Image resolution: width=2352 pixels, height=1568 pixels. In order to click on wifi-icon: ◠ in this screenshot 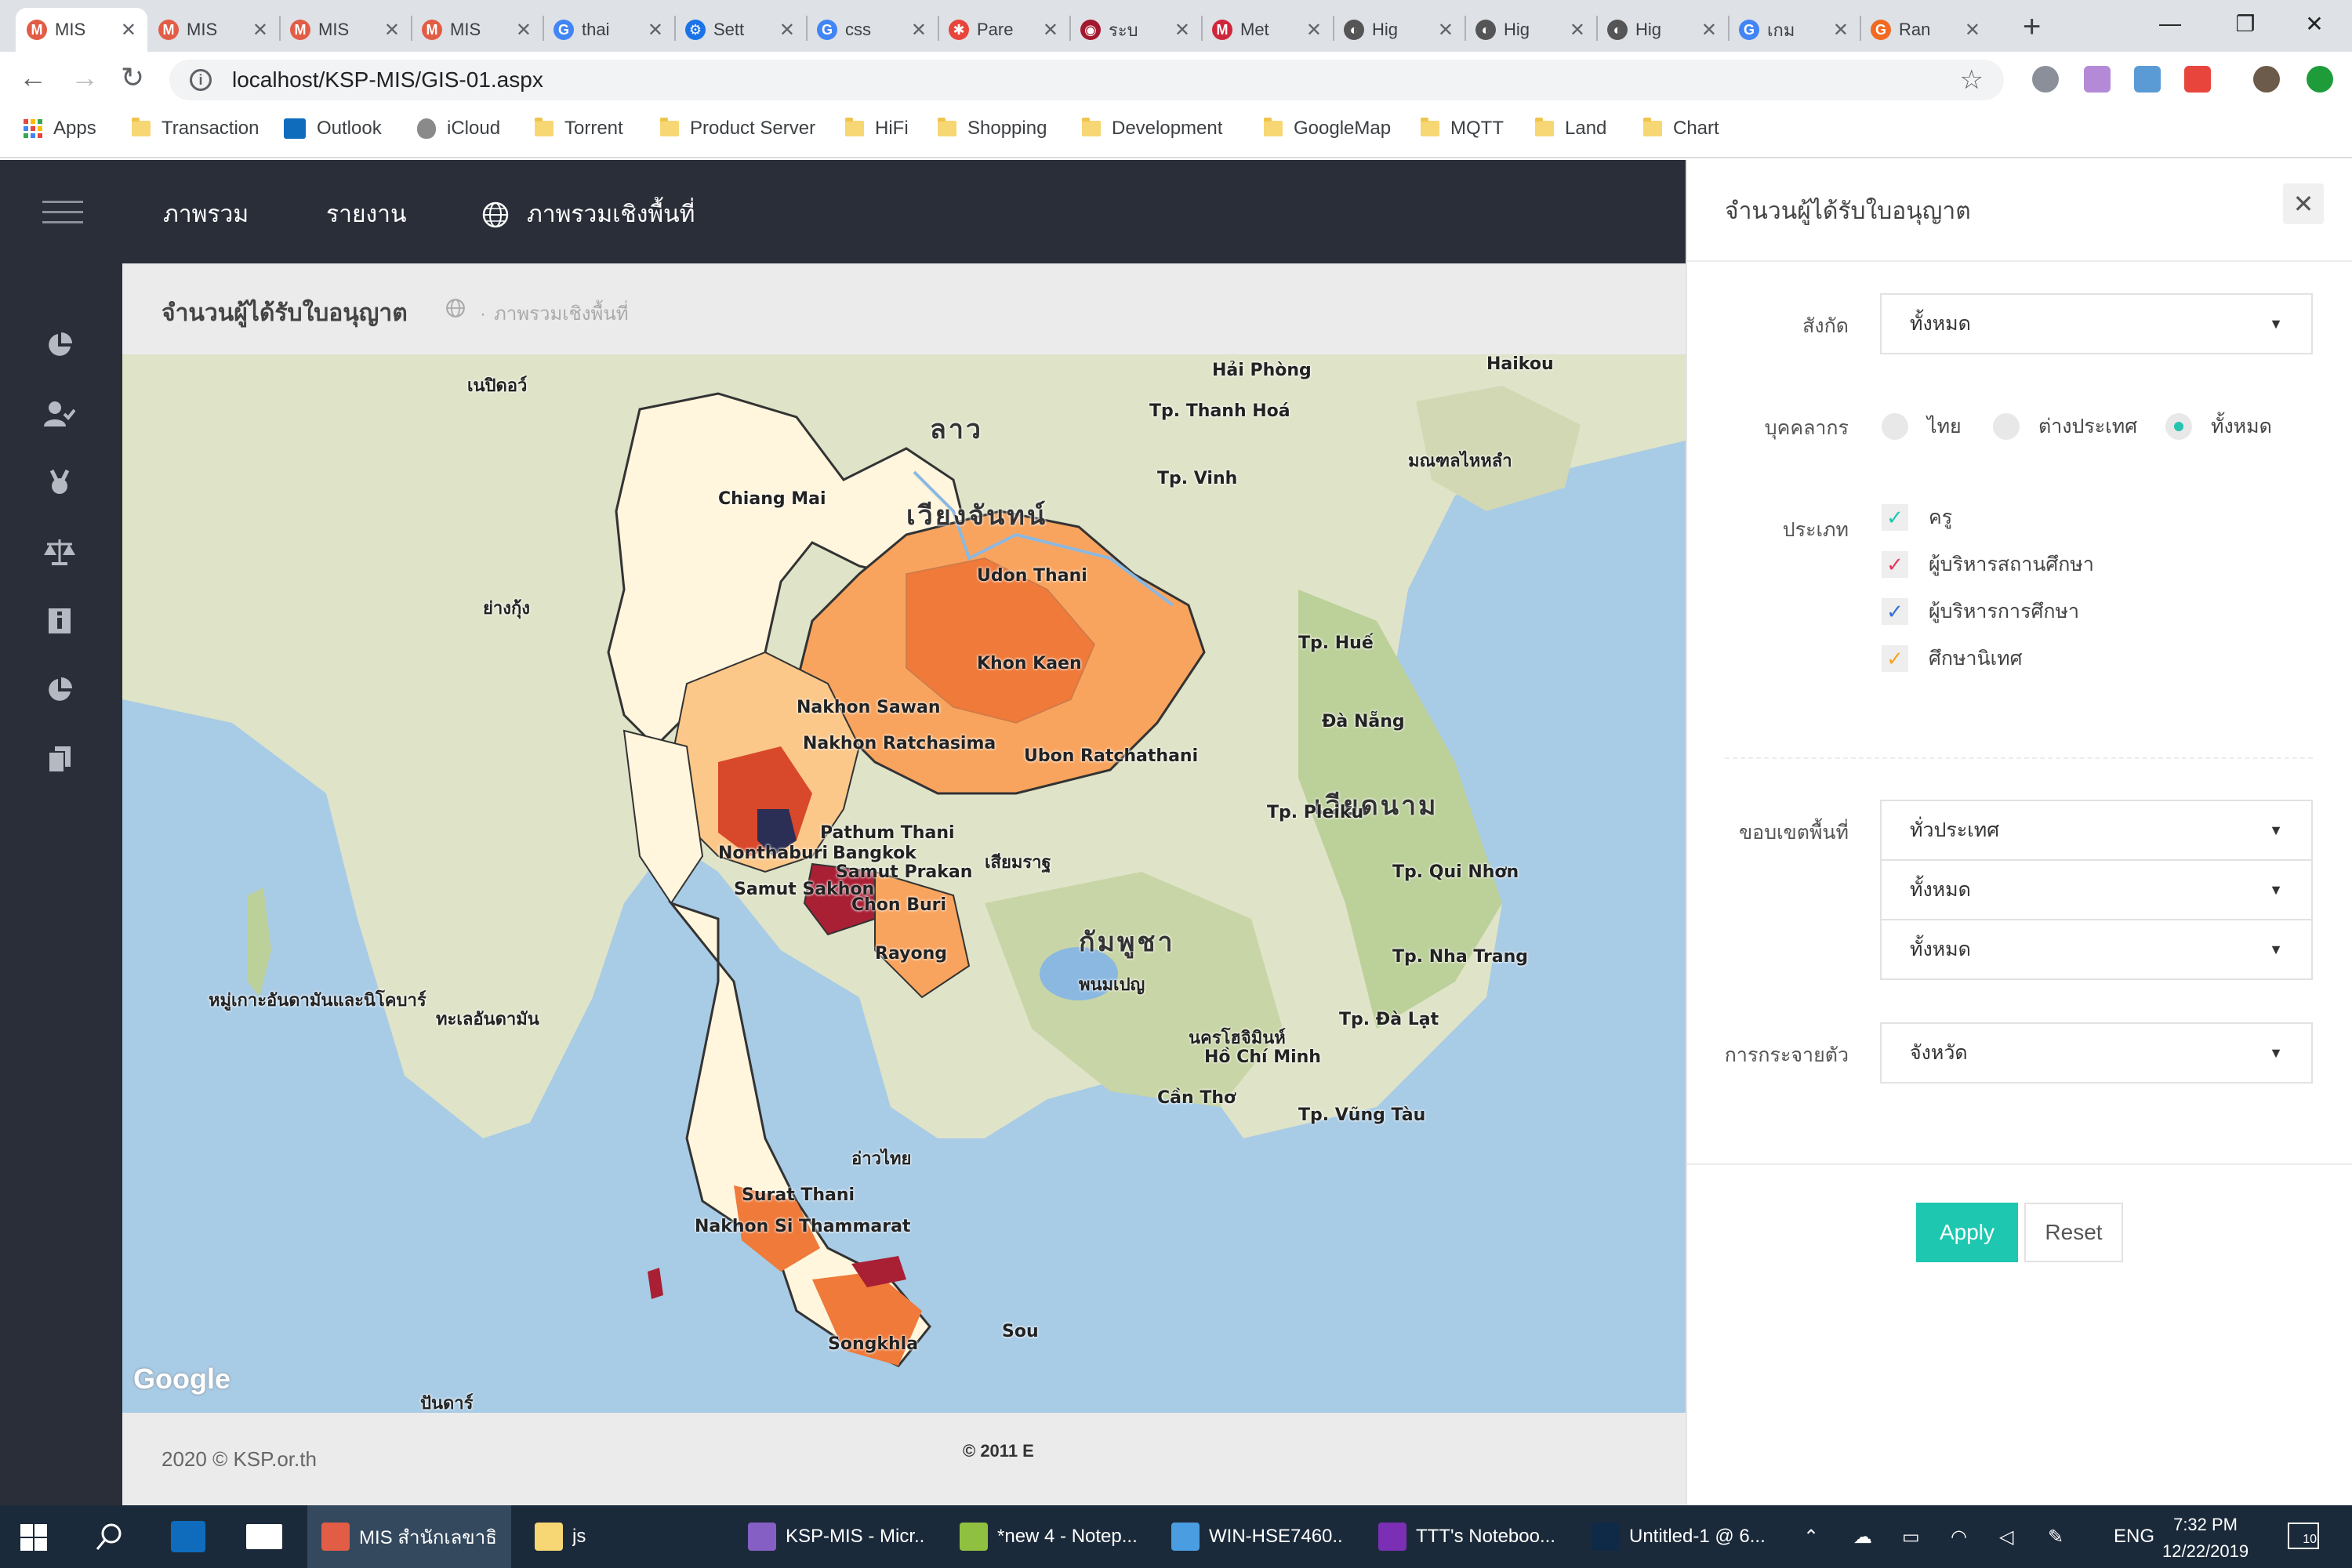, I will do `click(1959, 1536)`.